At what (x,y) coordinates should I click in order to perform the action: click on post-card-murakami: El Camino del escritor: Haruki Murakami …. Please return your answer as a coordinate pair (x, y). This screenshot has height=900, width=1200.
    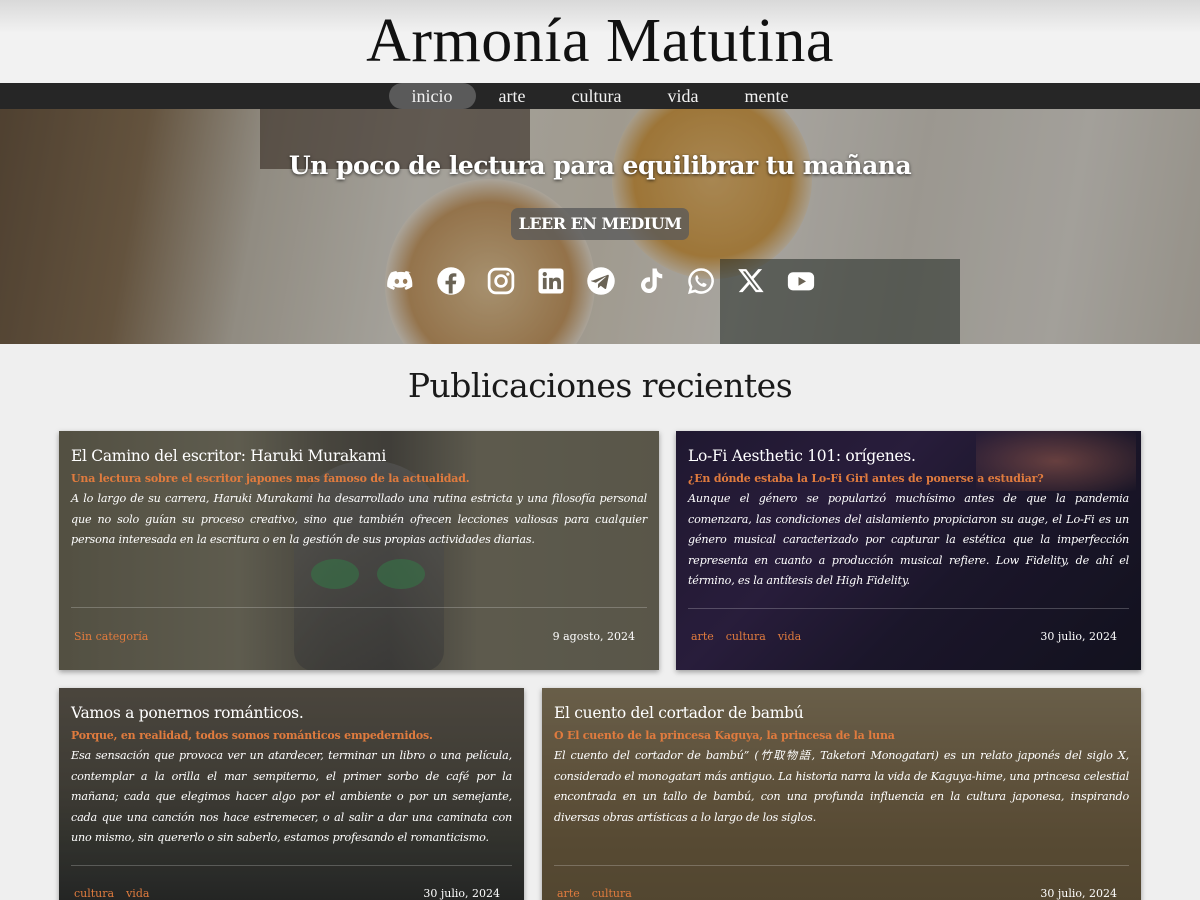
    Looking at the image, I should click on (359, 550).